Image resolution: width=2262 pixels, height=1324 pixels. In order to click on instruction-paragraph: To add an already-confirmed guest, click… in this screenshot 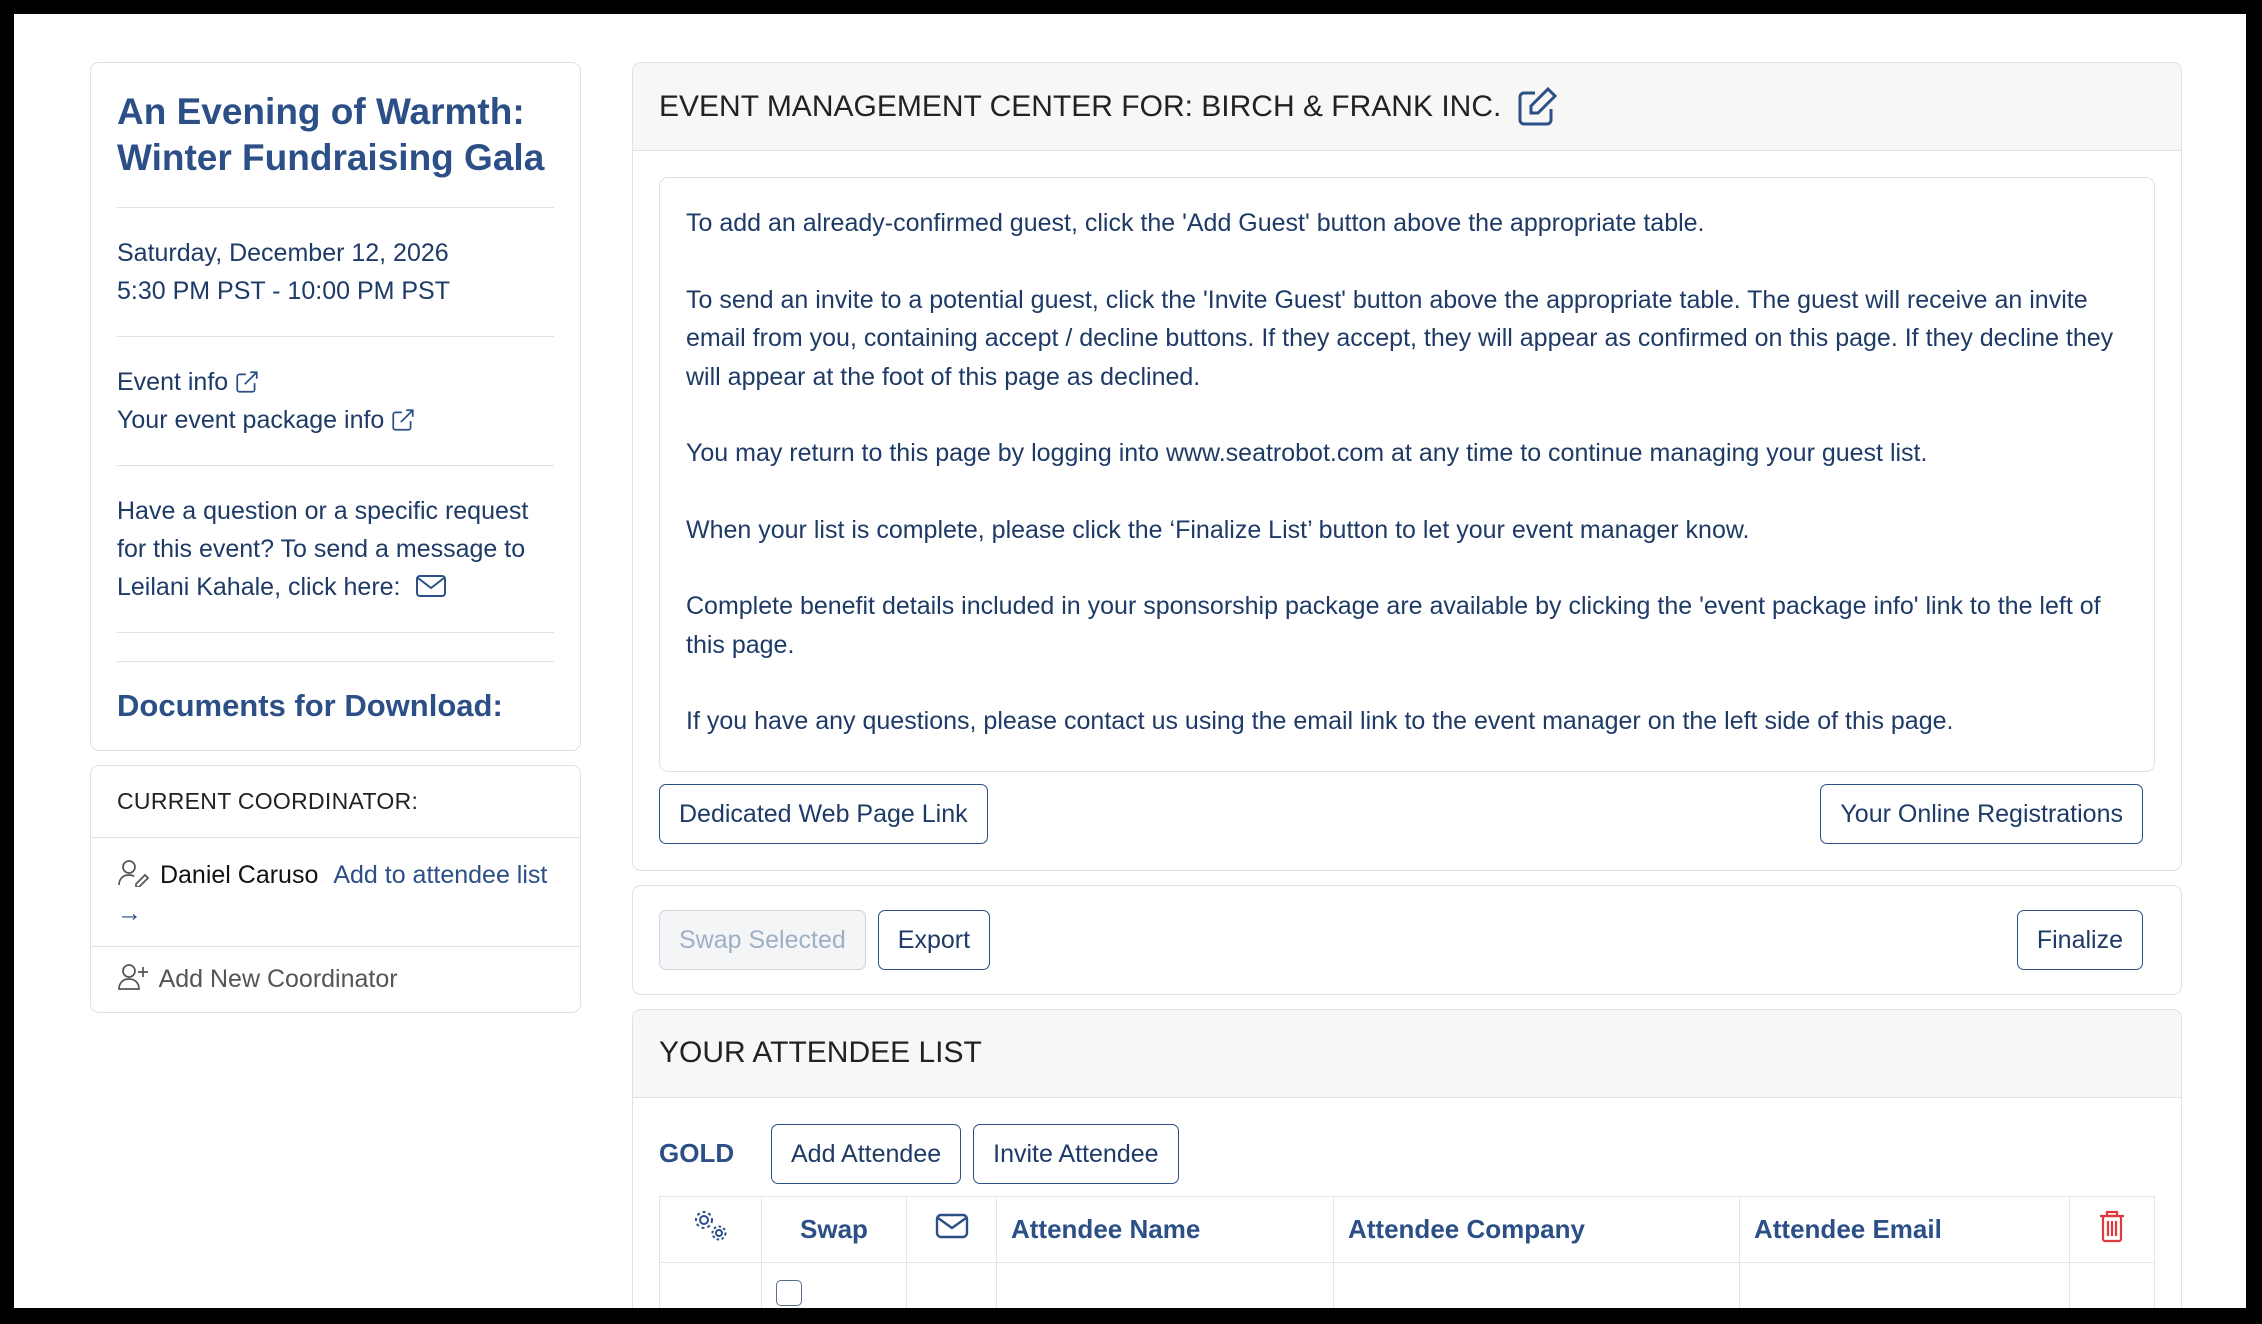, I will do `click(1195, 223)`.